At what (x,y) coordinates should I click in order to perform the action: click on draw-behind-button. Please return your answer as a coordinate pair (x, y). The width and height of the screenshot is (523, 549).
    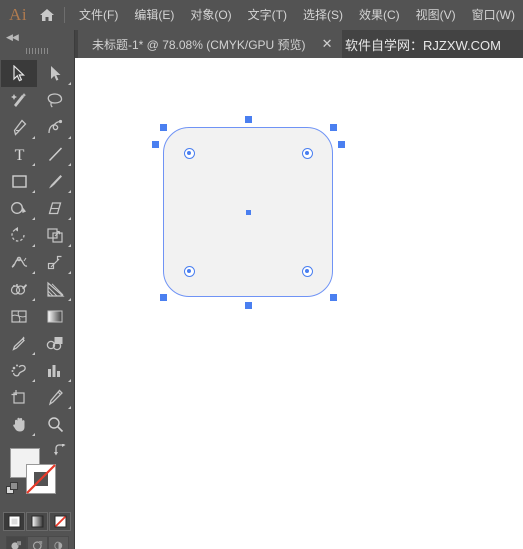
    Looking at the image, I should click on (37, 542).